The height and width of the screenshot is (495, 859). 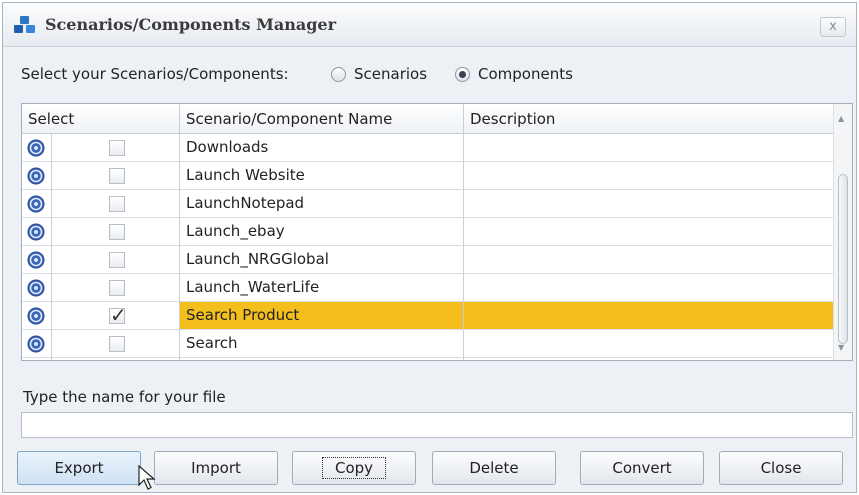 I want to click on app-cubes-icon, so click(x=24, y=24).